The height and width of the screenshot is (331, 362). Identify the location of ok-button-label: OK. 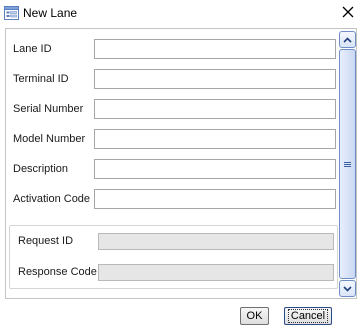
(254, 316).